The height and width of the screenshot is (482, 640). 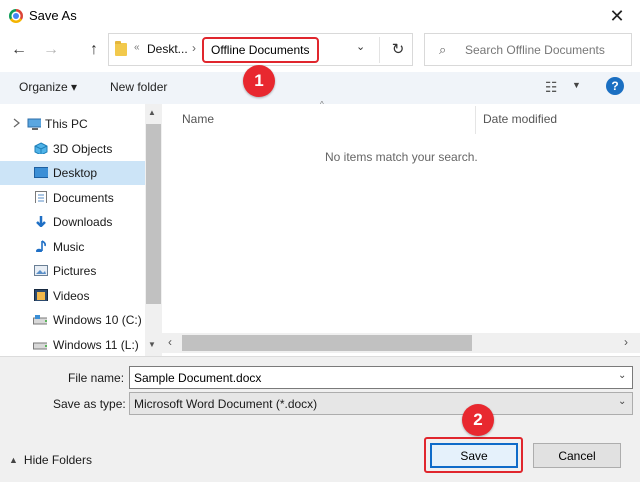 I want to click on search-placeholder: Search Offline Documents, so click(x=535, y=50).